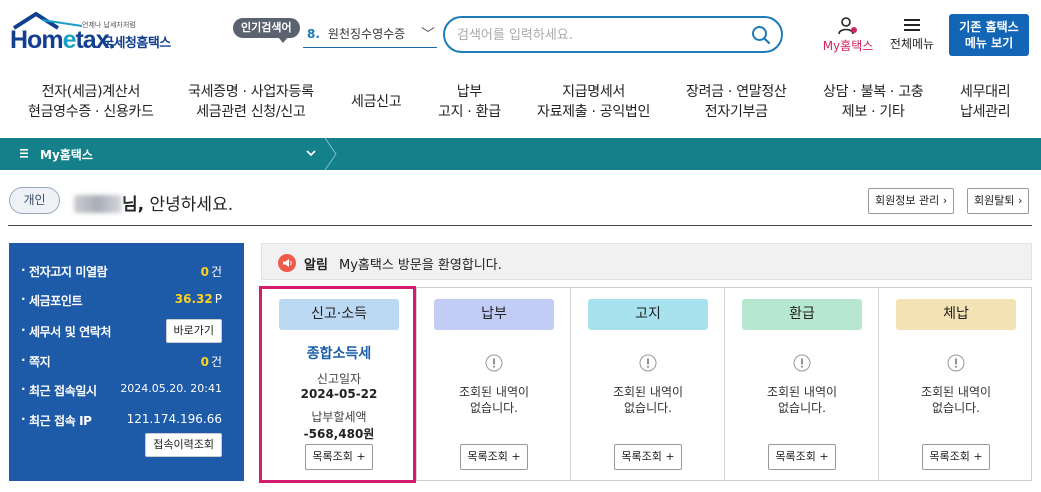 This screenshot has width=1041, height=492. What do you see at coordinates (126, 390) in the screenshot?
I see `info-row-last-login: 최근 접속일시 2024.05.20. 20:41` at bounding box center [126, 390].